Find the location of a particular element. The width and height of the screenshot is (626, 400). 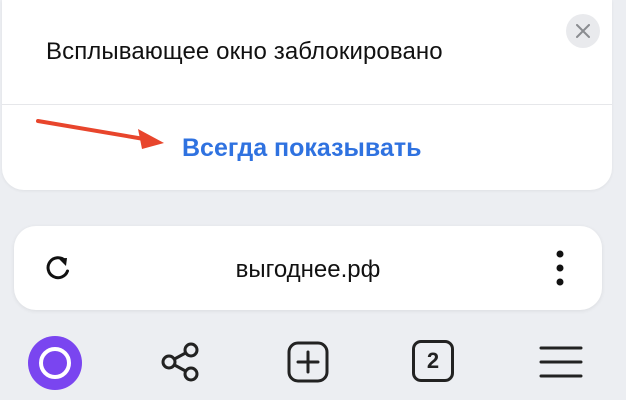

tabs-button: 2 is located at coordinates (433, 361).